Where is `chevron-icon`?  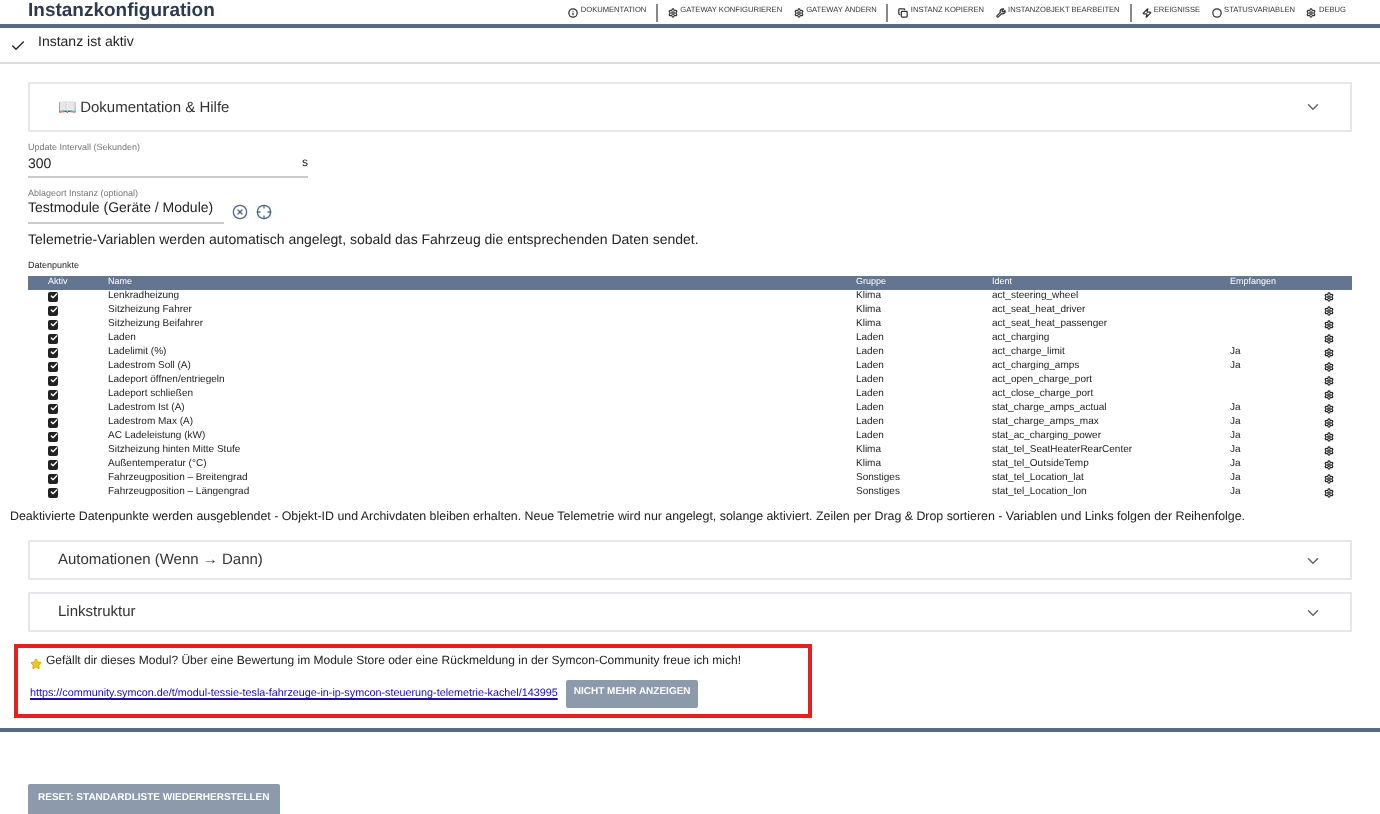
chevron-icon is located at coordinates (1313, 107).